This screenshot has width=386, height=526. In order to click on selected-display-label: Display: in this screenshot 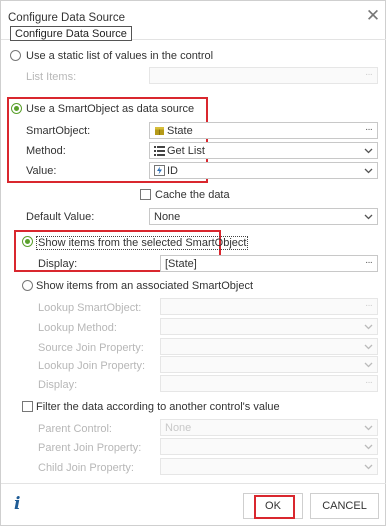, I will do `click(58, 264)`.